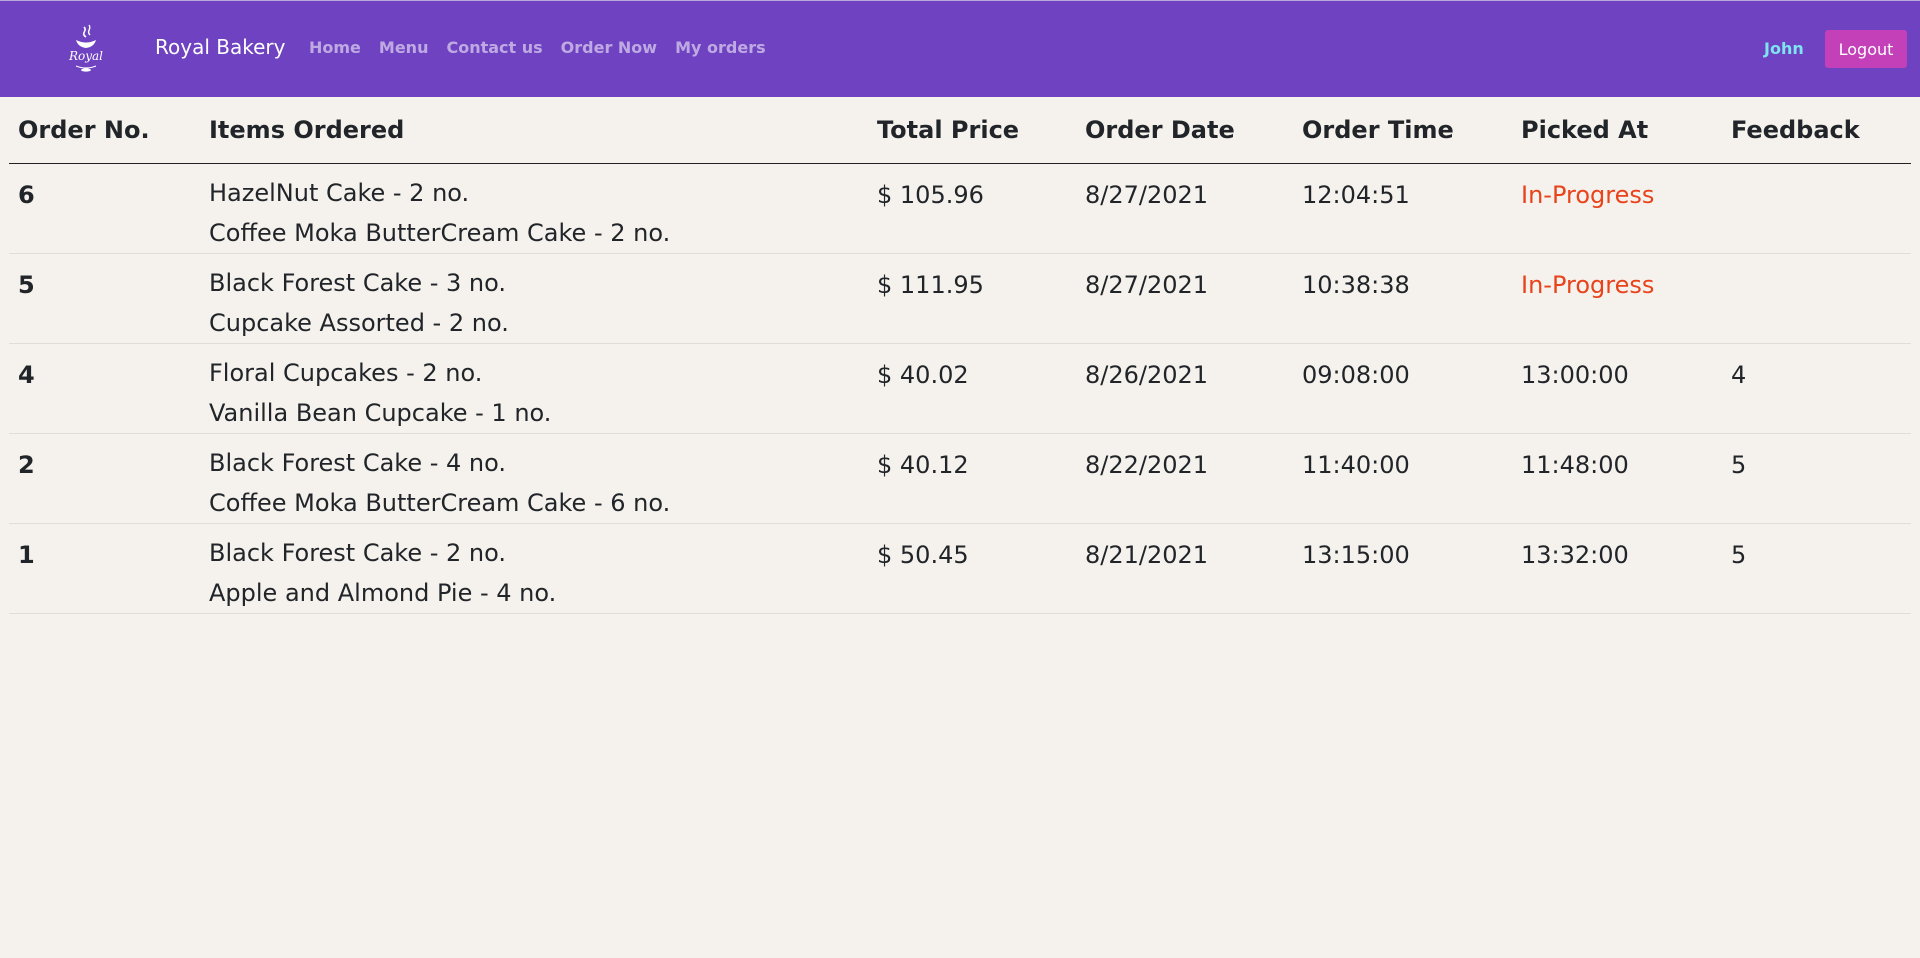 The height and width of the screenshot is (958, 1920). Describe the element at coordinates (358, 283) in the screenshot. I see `item-line: Black Forest Cake - 3 no.` at that location.